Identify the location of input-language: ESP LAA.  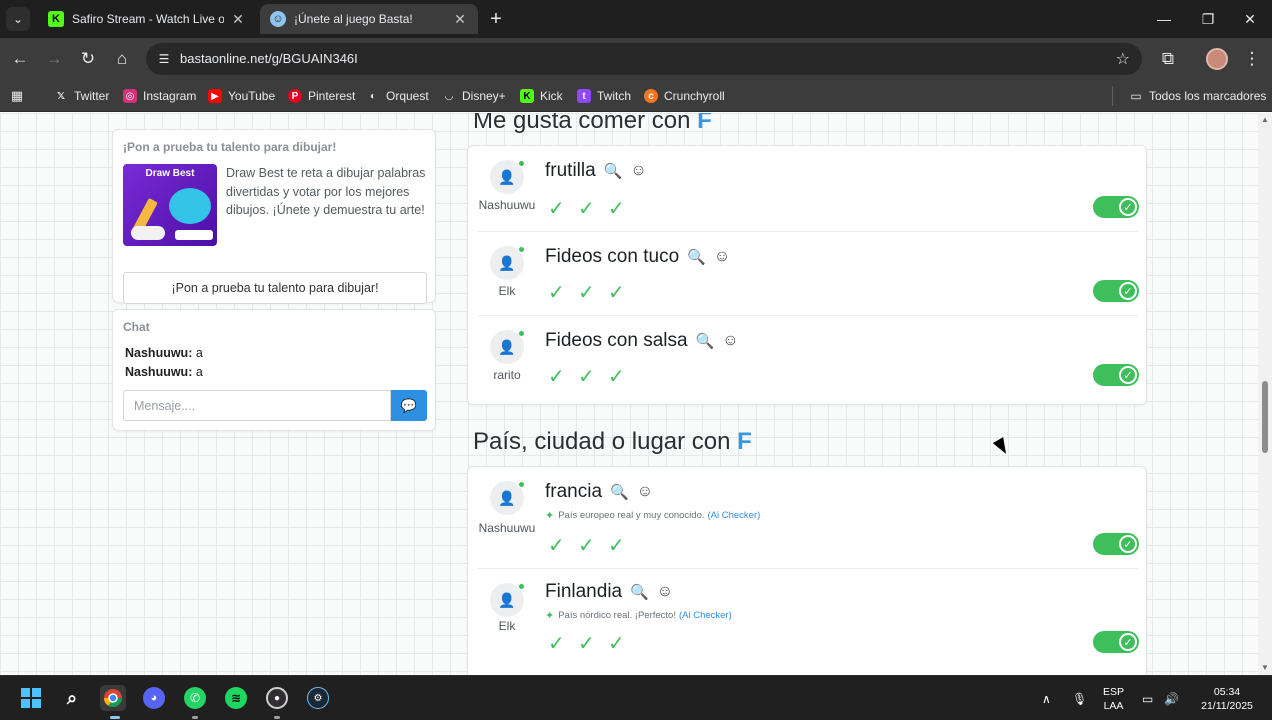
(1113, 698).